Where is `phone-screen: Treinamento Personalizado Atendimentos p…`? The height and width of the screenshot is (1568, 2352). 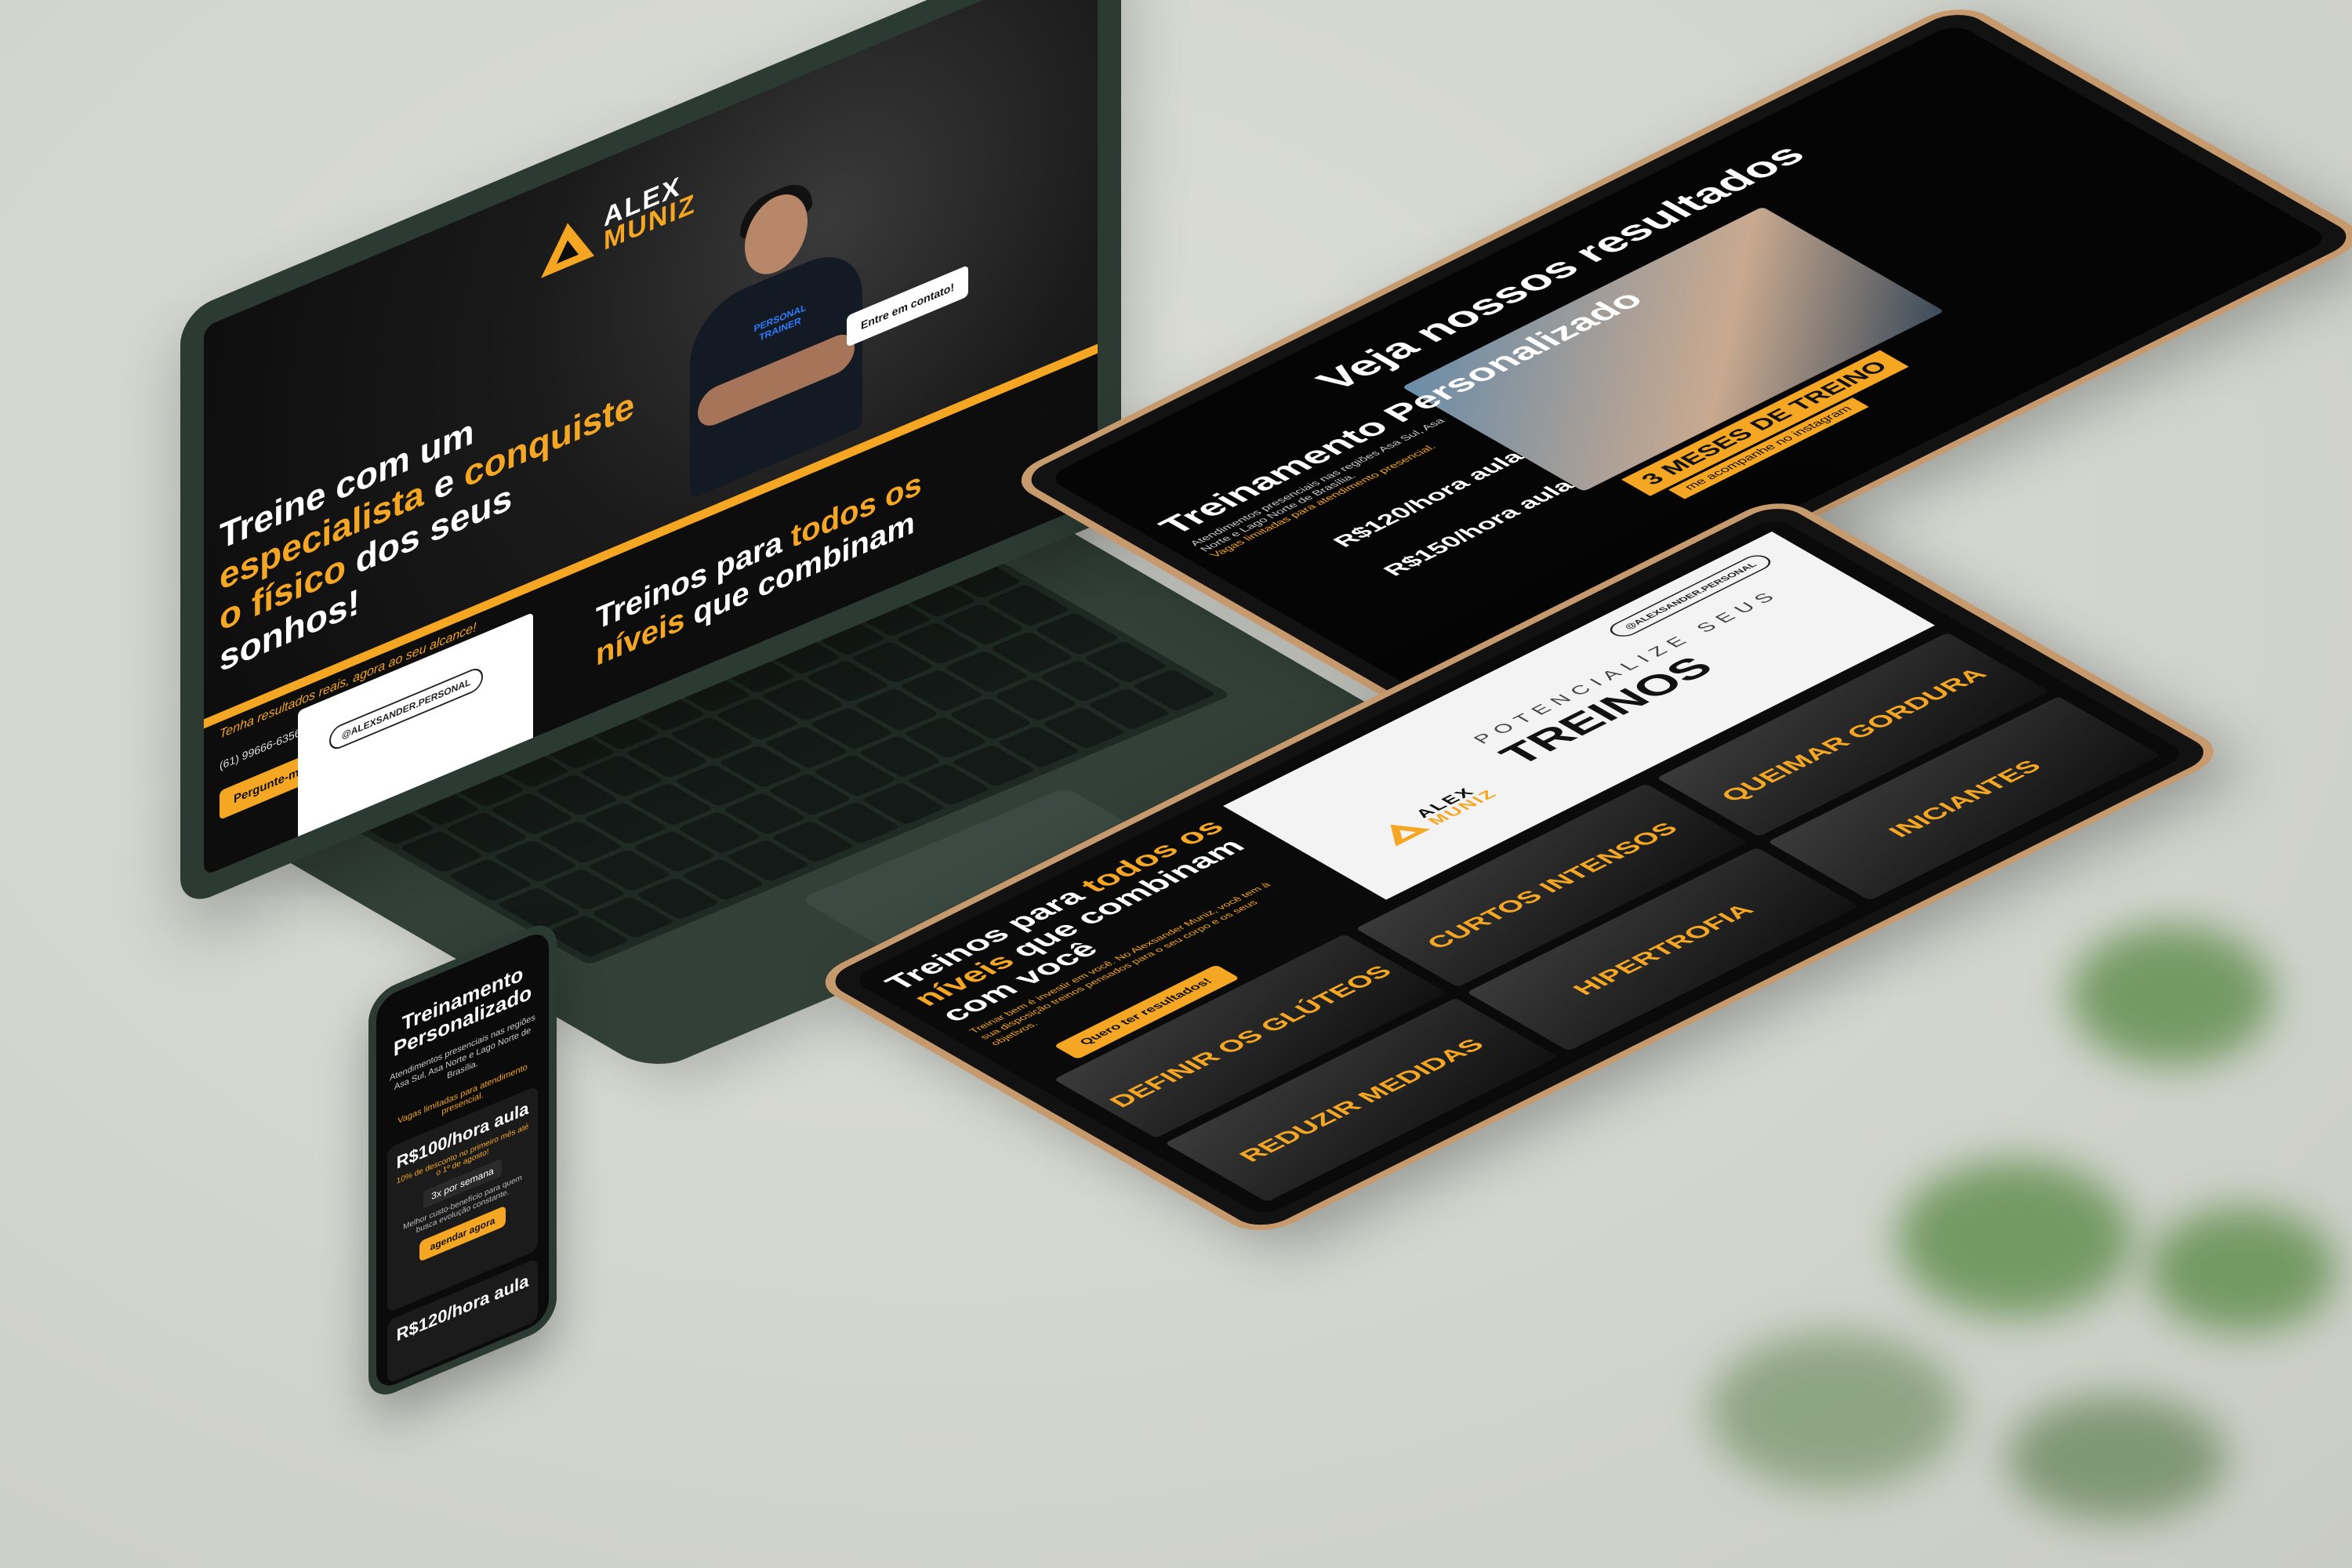 phone-screen: Treinamento Personalizado Atendimentos p… is located at coordinates (462, 1159).